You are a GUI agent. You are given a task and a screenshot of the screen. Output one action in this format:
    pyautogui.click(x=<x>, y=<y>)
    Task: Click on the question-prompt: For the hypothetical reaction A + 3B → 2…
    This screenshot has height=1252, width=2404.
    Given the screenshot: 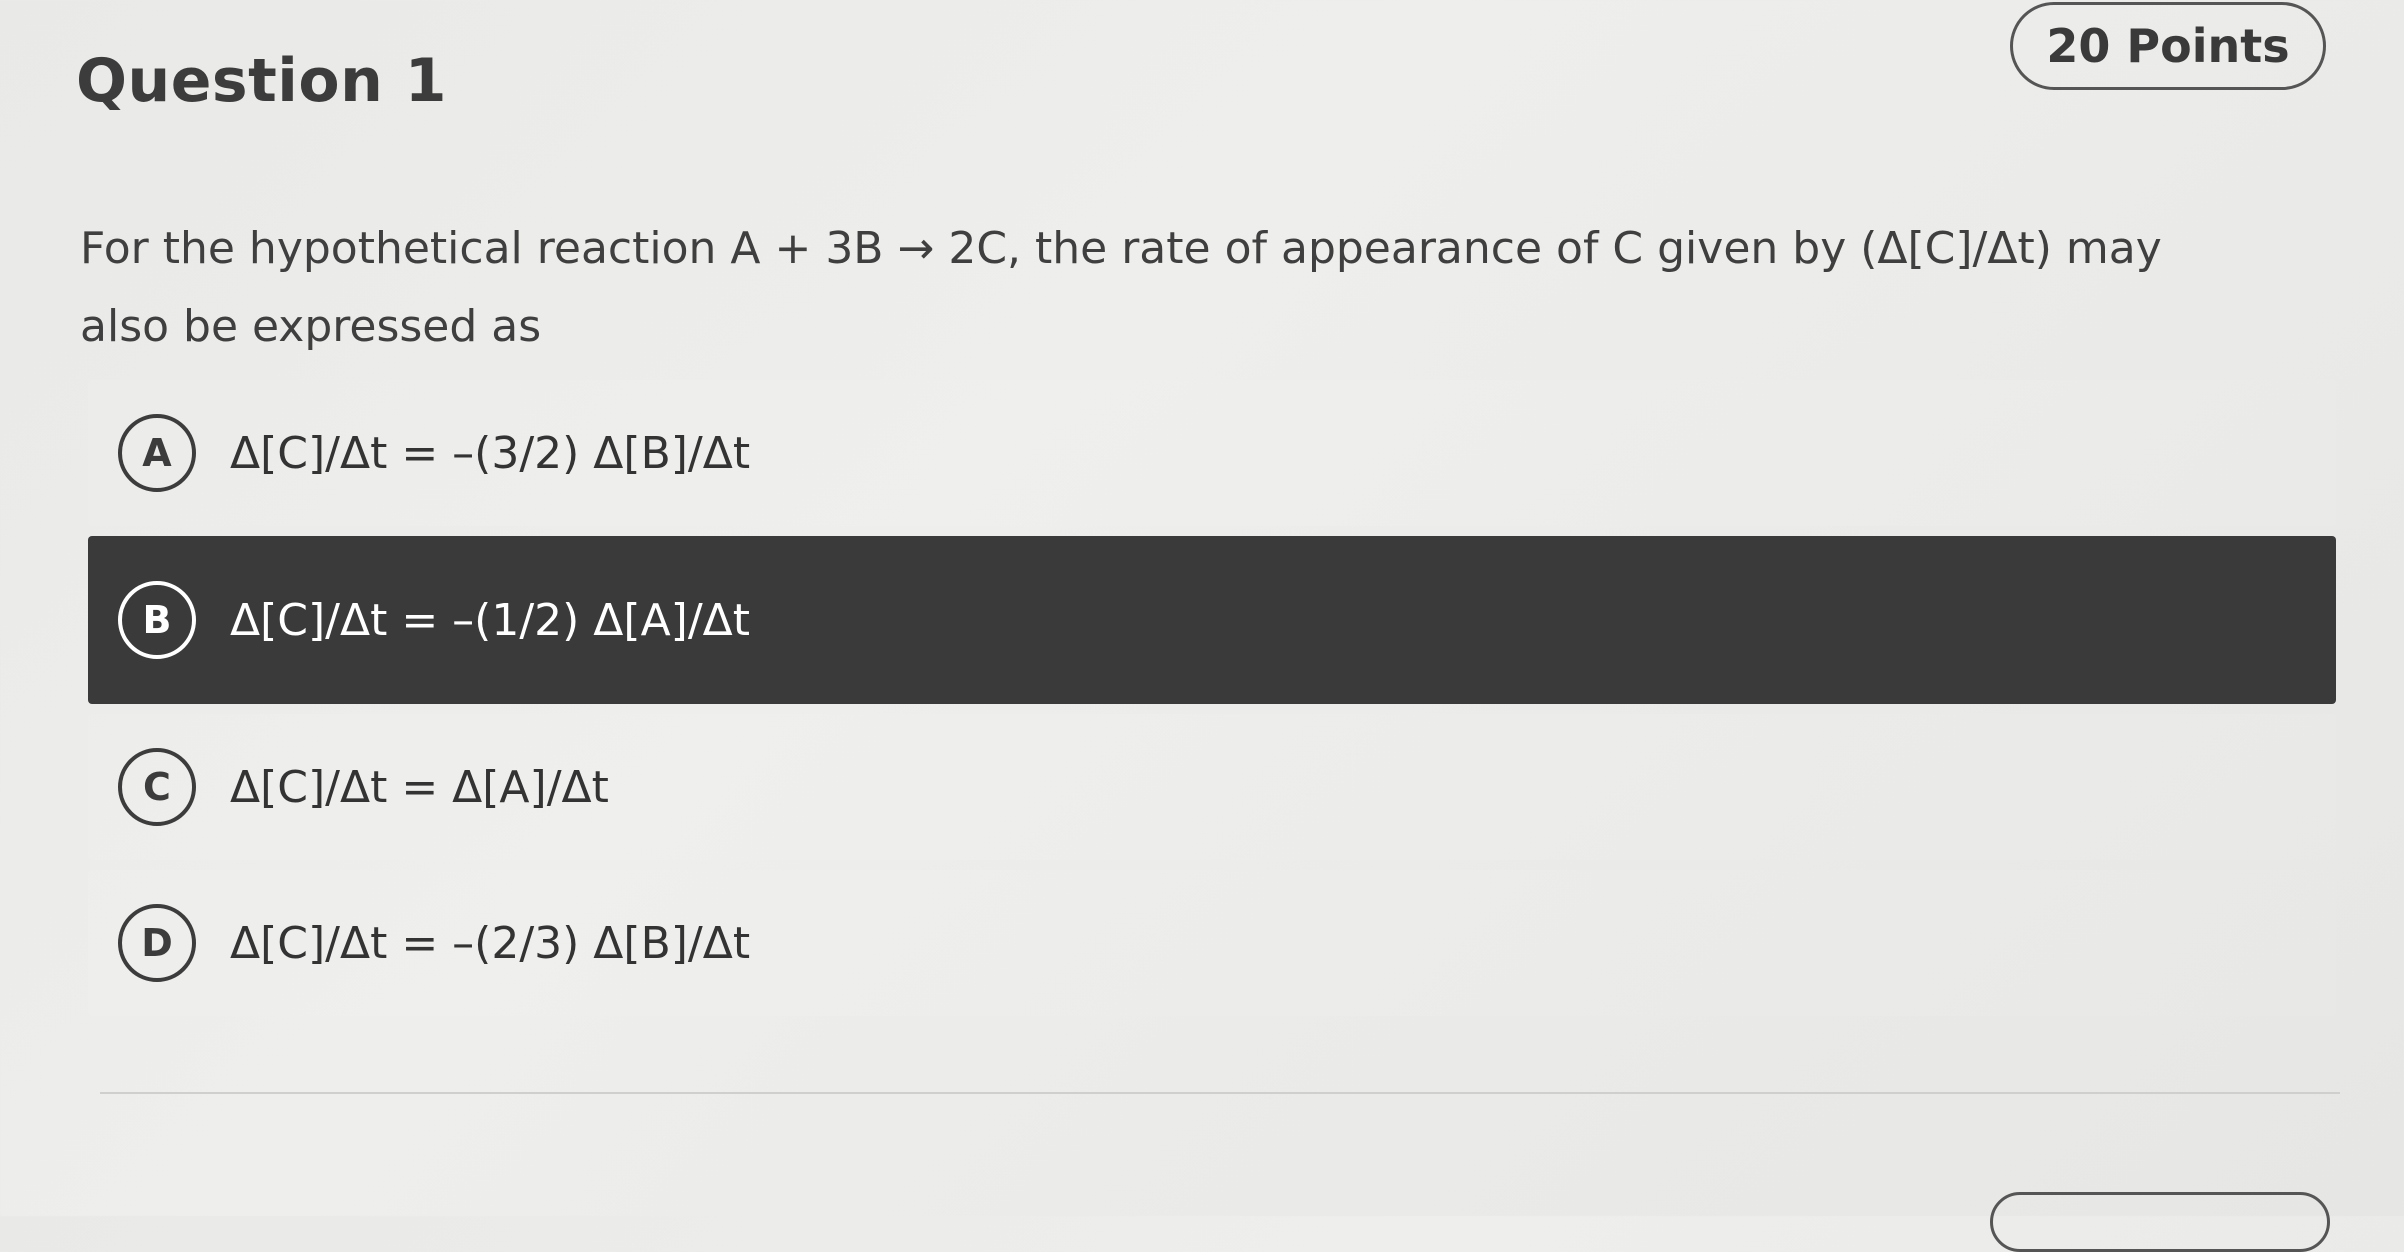 What is the action you would take?
    pyautogui.click(x=1121, y=287)
    